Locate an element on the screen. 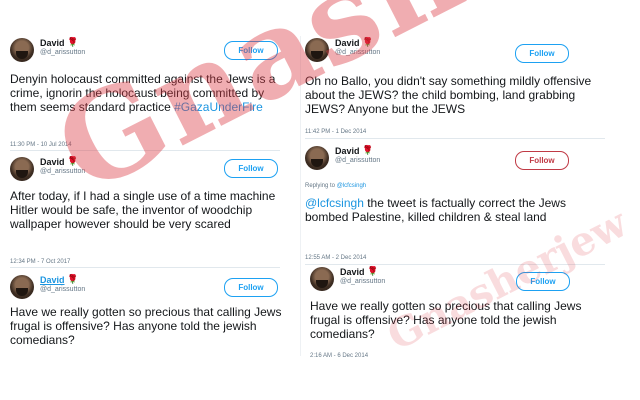 This screenshot has width=640, height=400. replying-to-label: Replying to is located at coordinates (320, 186).